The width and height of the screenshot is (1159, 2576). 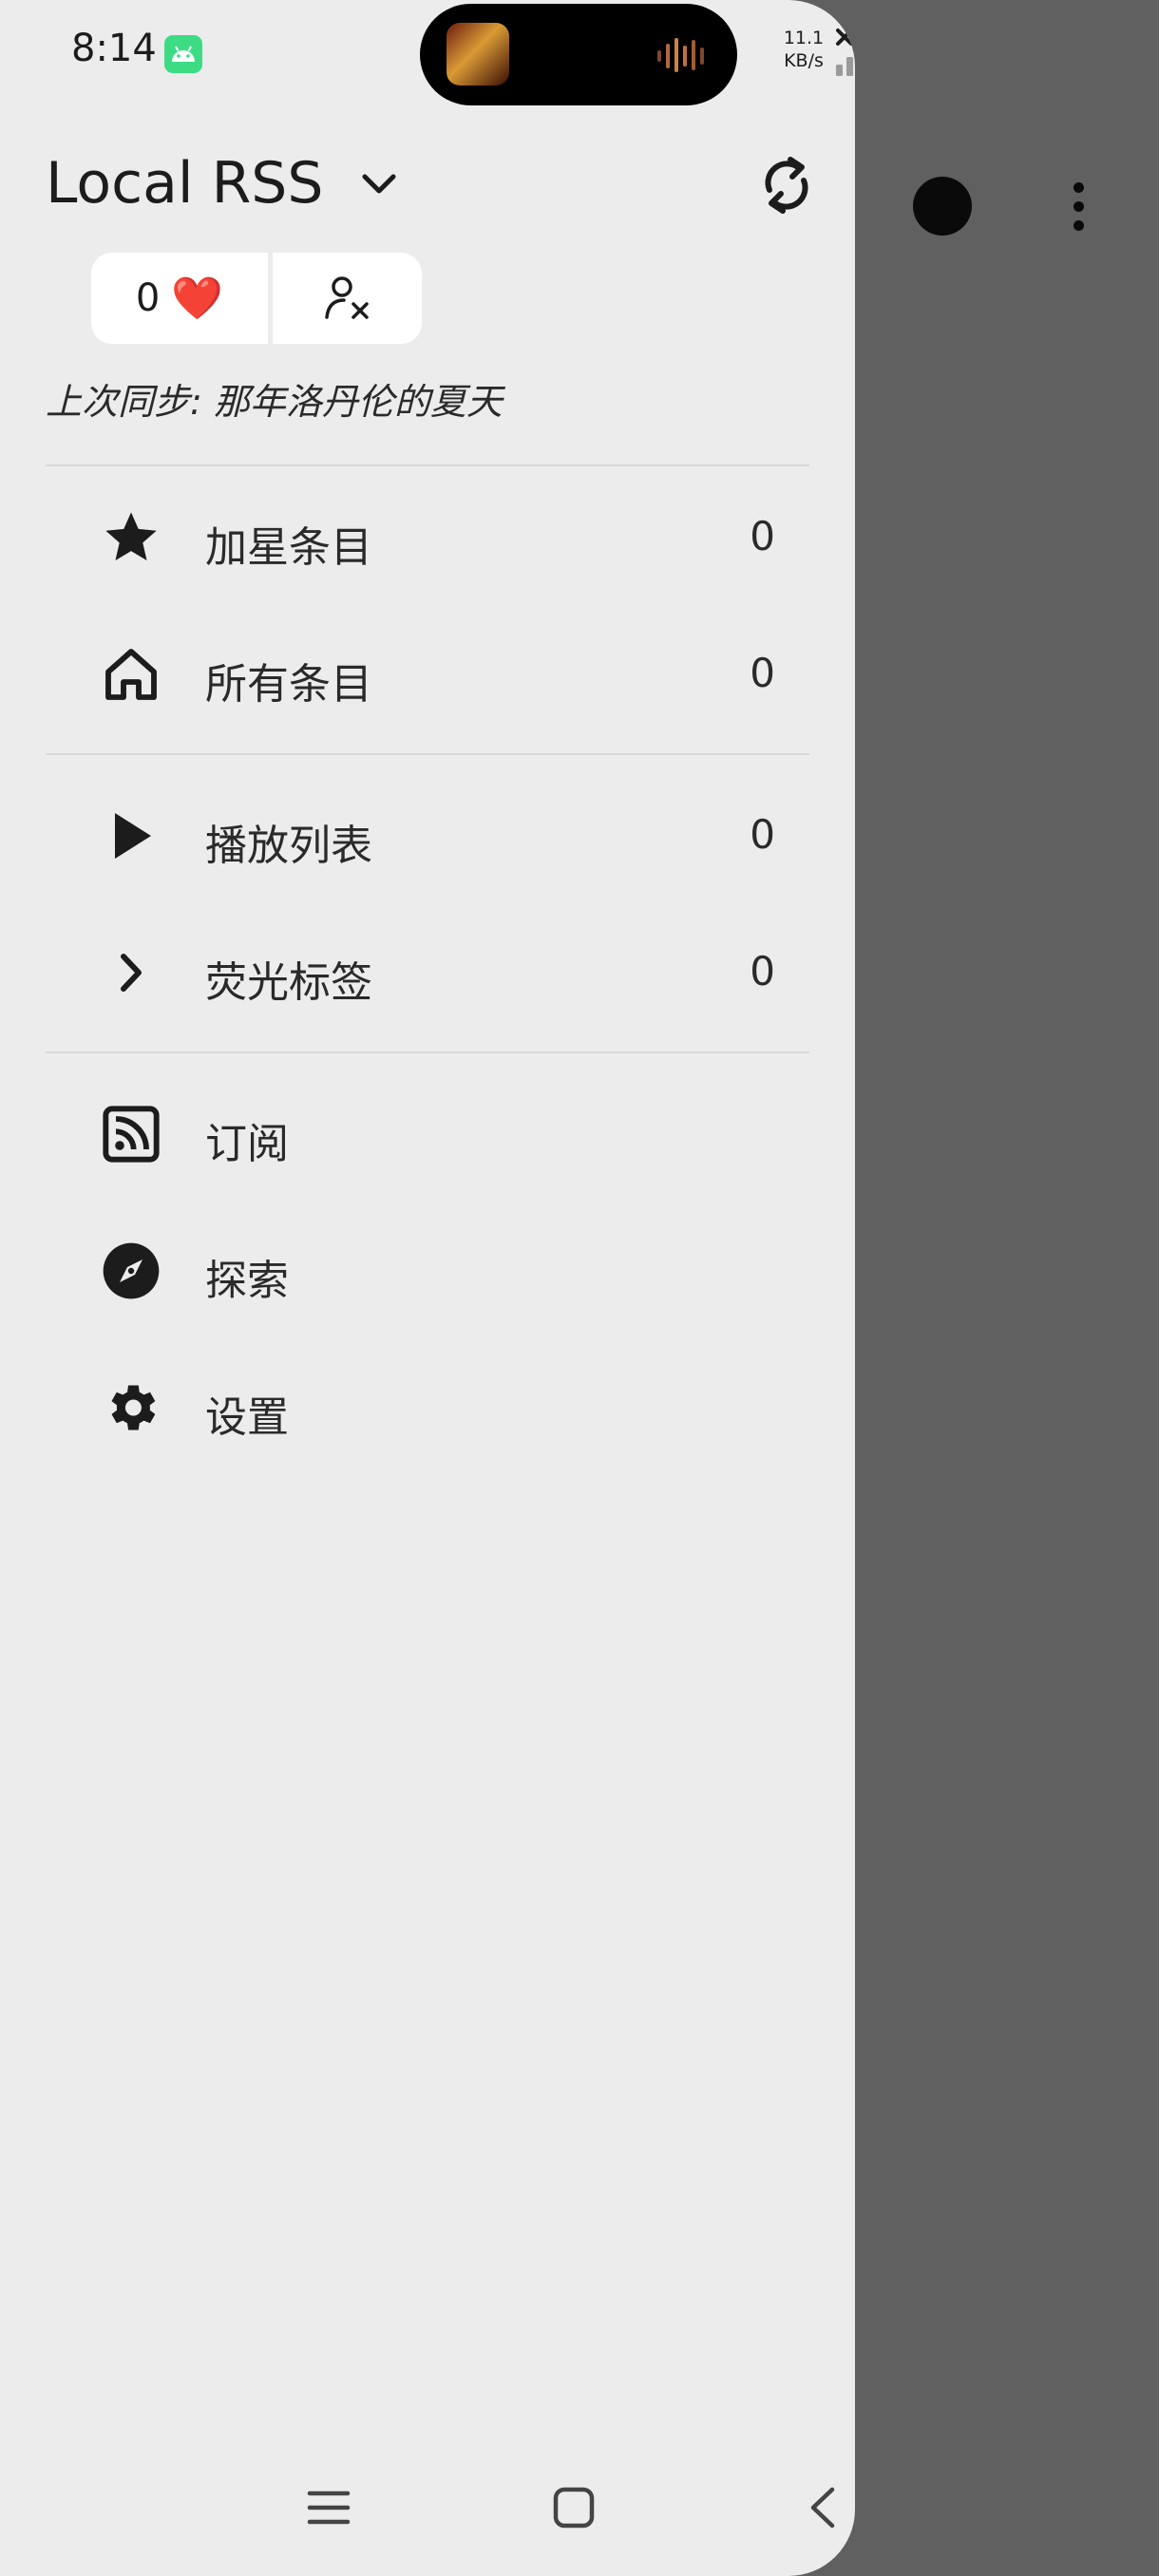 What do you see at coordinates (184, 183) in the screenshot?
I see `account-title: Local RSS` at bounding box center [184, 183].